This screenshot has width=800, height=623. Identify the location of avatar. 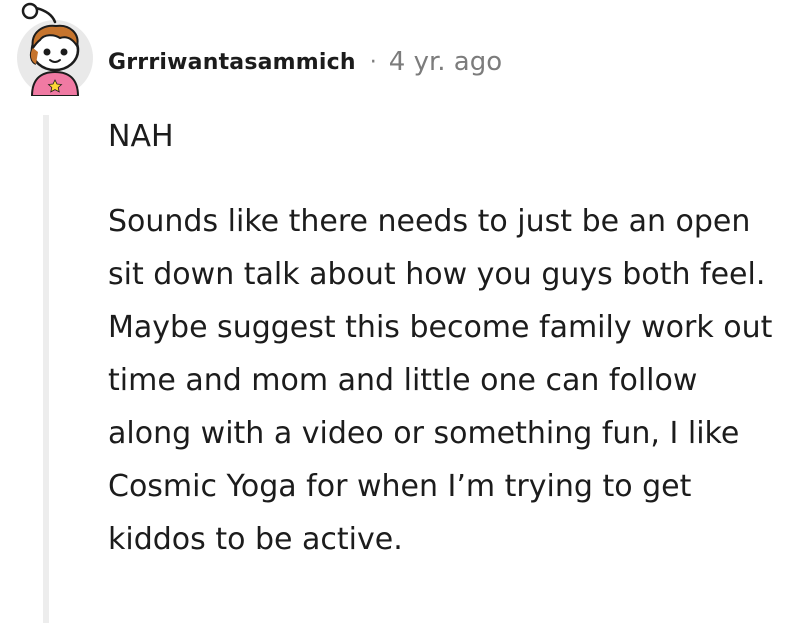
(55, 49).